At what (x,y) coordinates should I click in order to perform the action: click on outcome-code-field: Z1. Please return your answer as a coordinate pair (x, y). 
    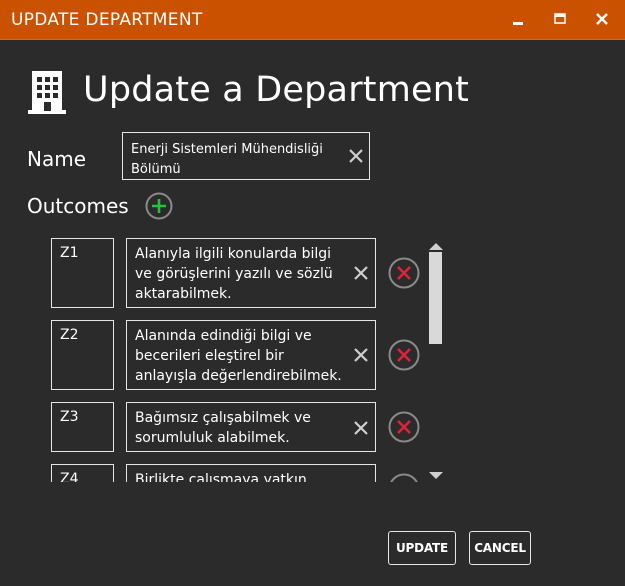
    Looking at the image, I should click on (82, 273).